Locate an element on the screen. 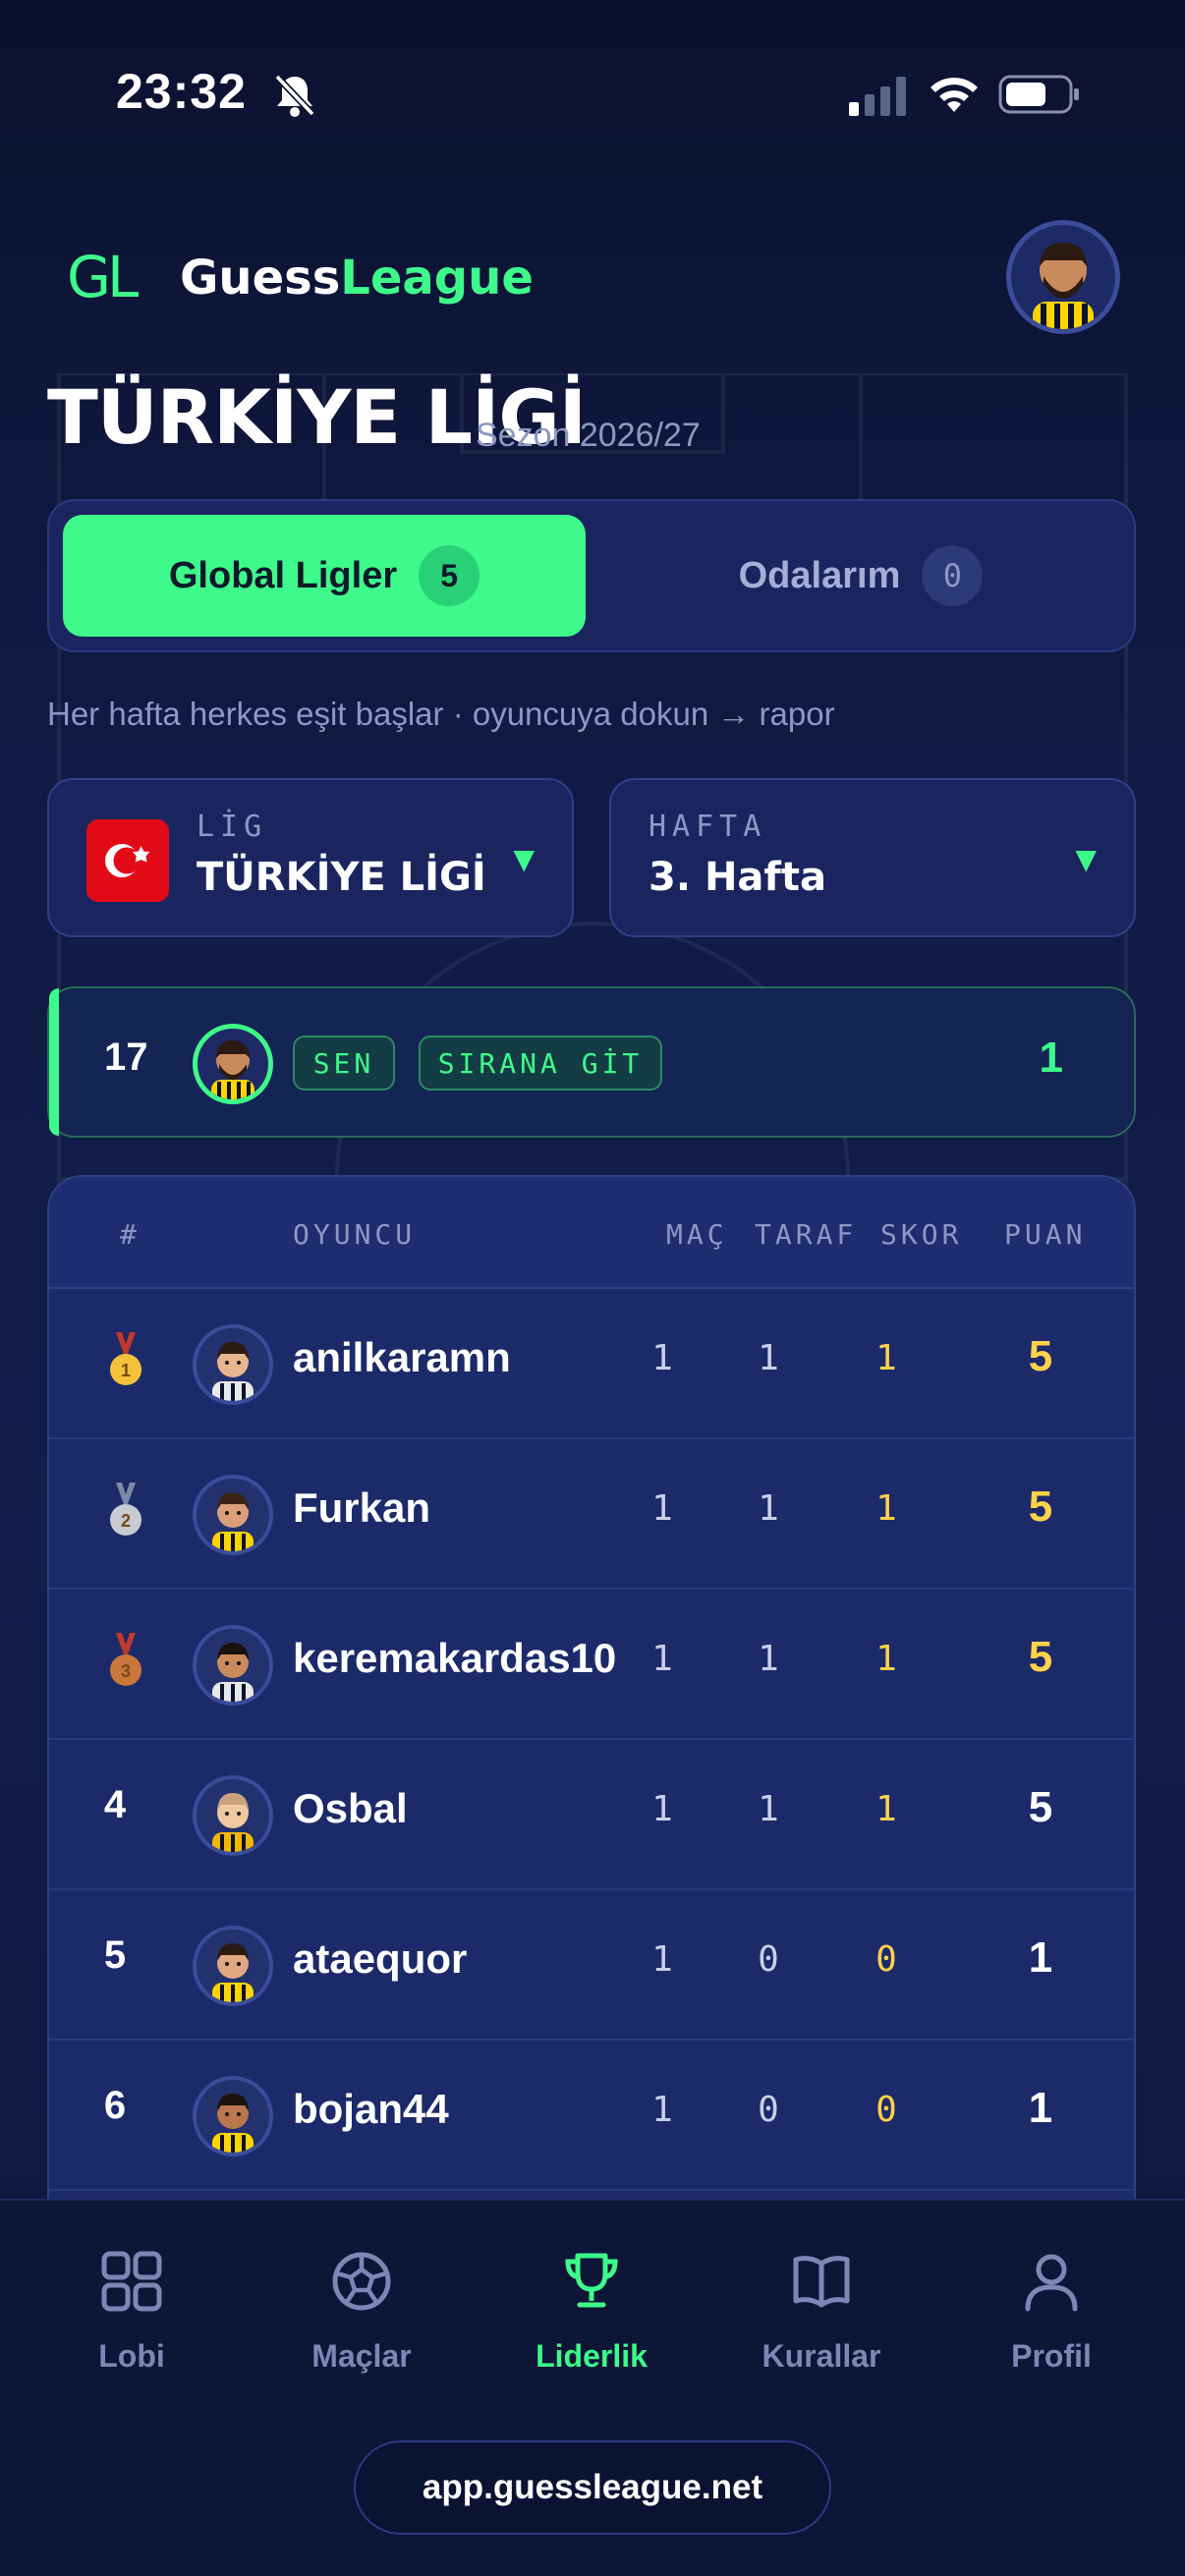 Image resolution: width=1185 pixels, height=2576 pixels. week-selector-value: 3. Hafta is located at coordinates (738, 877).